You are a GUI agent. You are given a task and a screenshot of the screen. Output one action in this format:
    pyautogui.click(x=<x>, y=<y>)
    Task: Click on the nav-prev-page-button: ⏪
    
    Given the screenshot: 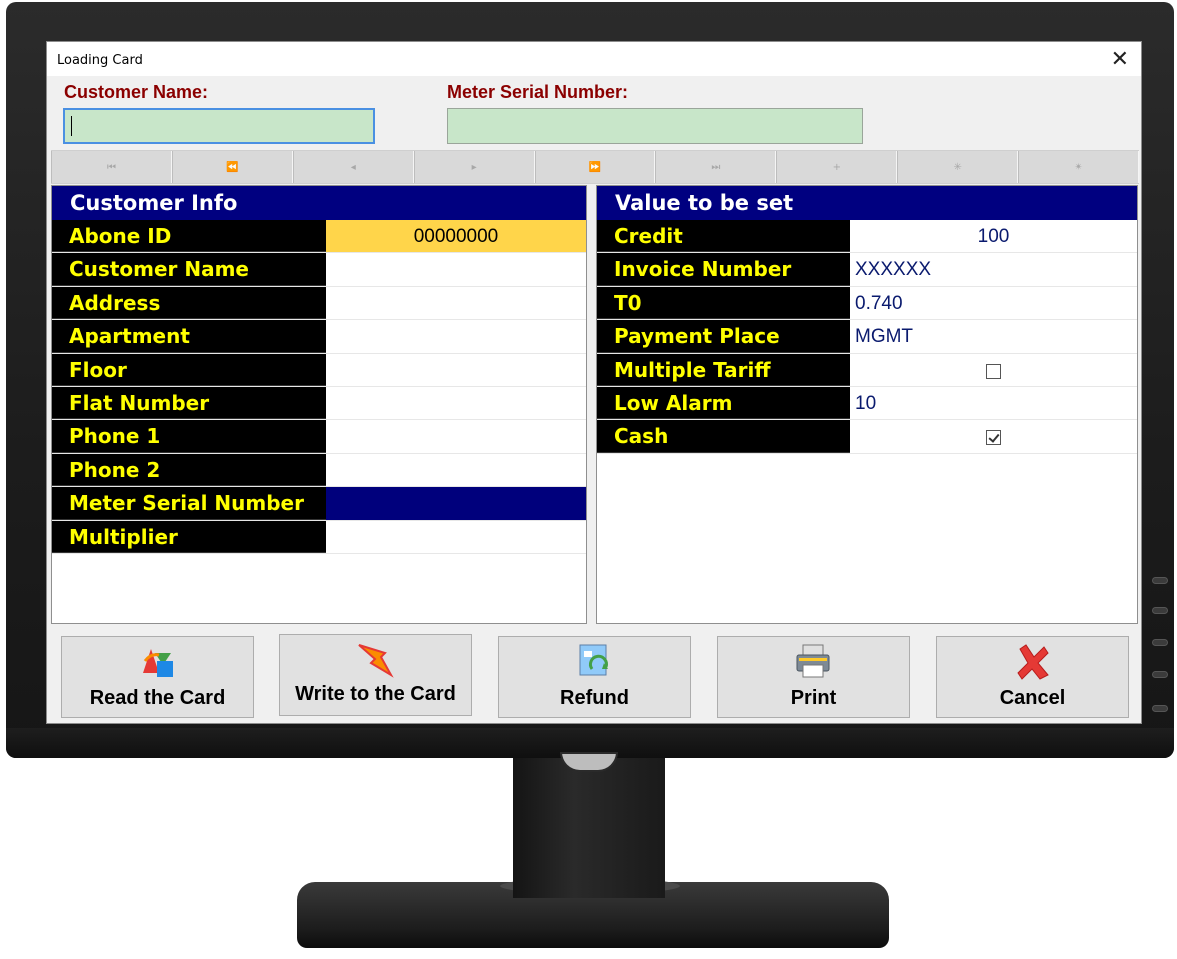 What is the action you would take?
    pyautogui.click(x=232, y=167)
    